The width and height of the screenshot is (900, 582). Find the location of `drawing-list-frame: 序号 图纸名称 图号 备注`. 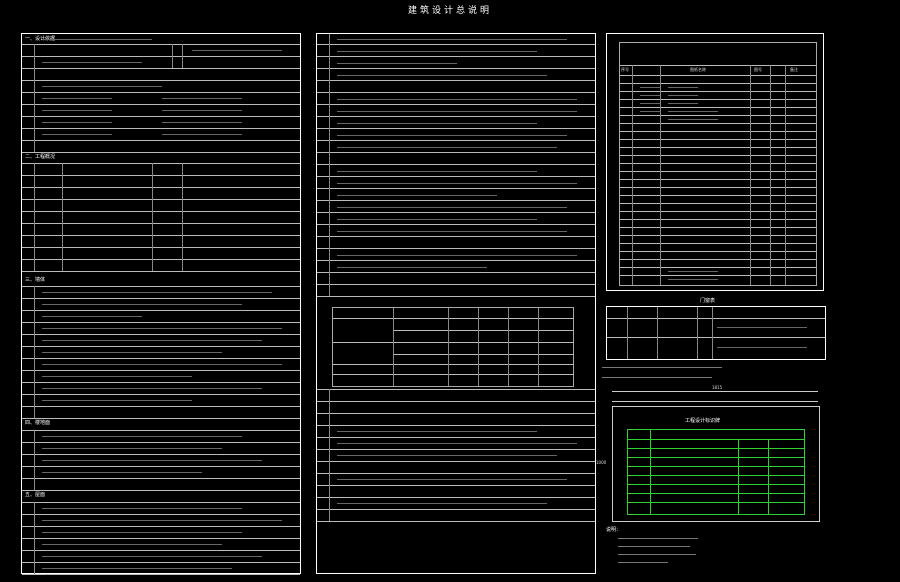

drawing-list-frame: 序号 图纸名称 图号 备注 is located at coordinates (715, 162).